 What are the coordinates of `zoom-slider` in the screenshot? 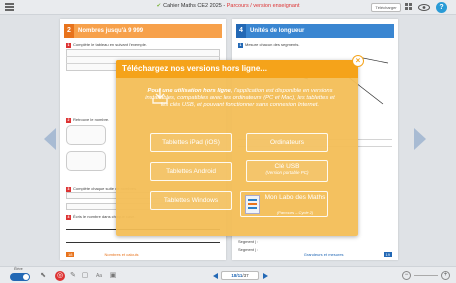 It's located at (426, 275).